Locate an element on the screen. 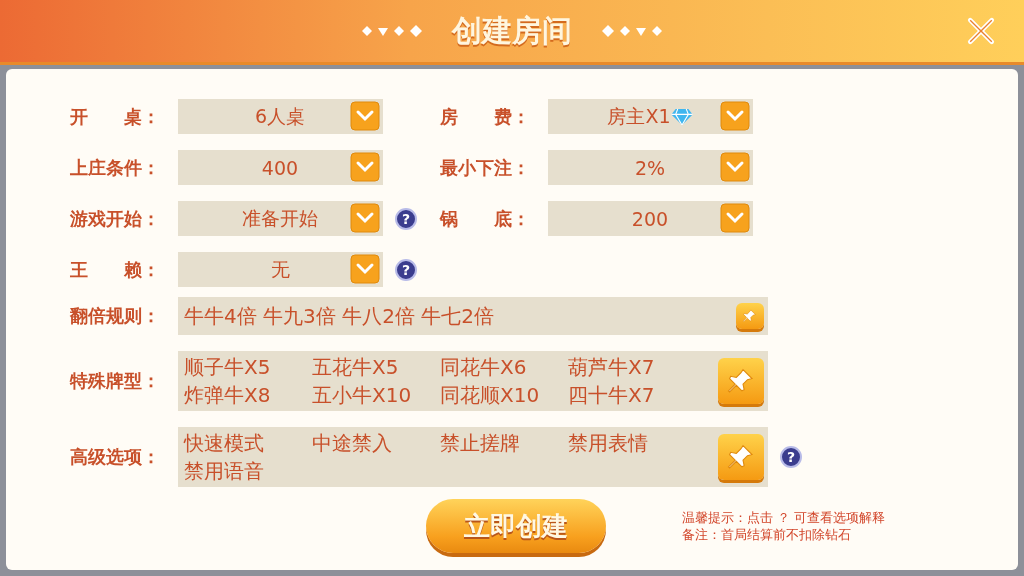  field-label: 游戏开始： is located at coordinates (115, 218).